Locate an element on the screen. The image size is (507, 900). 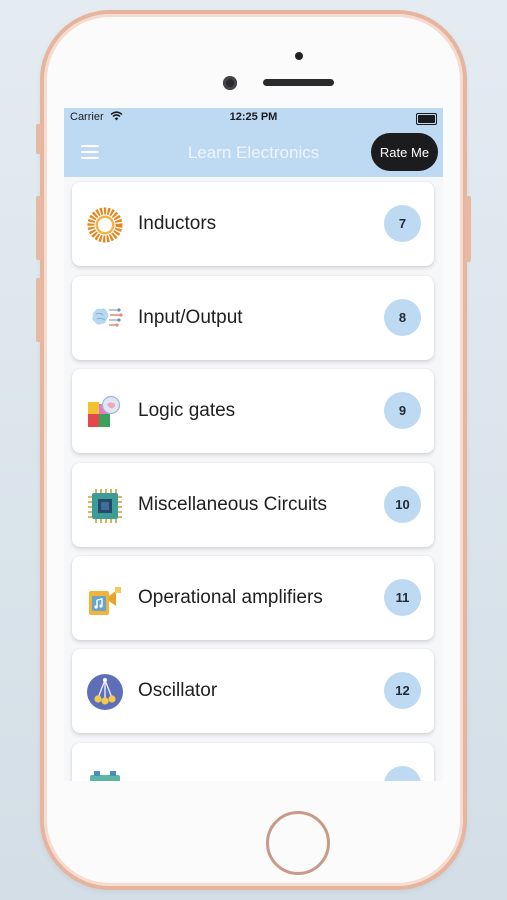
topic-card-miscellaneous-circuits: Miscellaneous Circuits 10 is located at coordinates (253, 505).